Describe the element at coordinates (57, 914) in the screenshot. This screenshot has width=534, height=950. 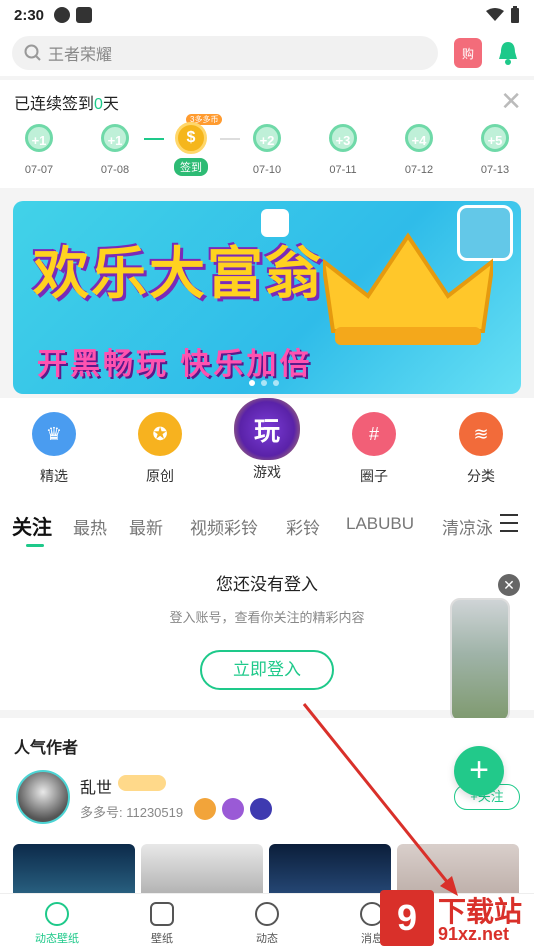
I see `play-circle-icon` at that location.